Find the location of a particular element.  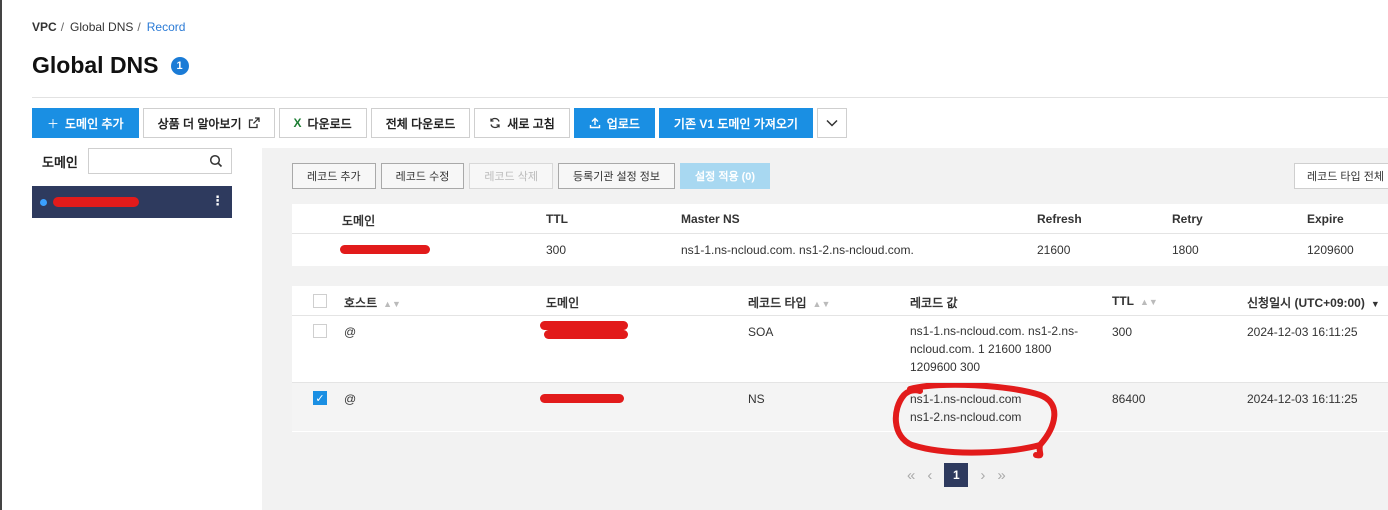

redacted-domain-name is located at coordinates (96, 202).